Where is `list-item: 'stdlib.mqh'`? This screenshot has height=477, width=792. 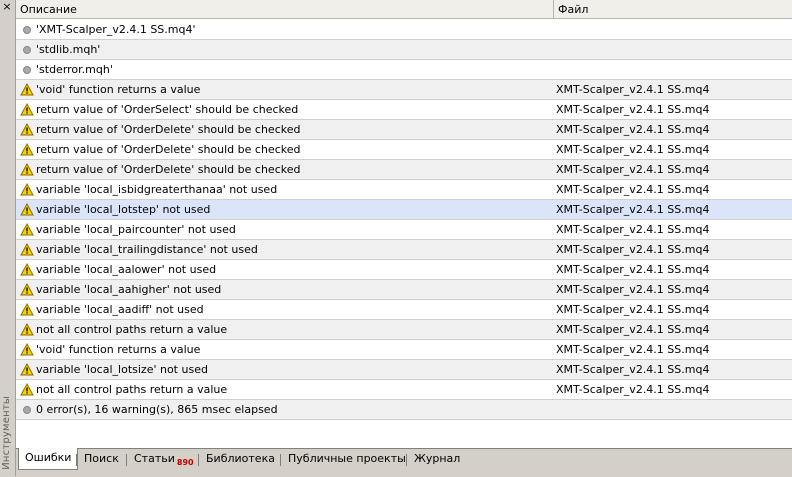
list-item: 'stdlib.mqh' is located at coordinates (404, 50).